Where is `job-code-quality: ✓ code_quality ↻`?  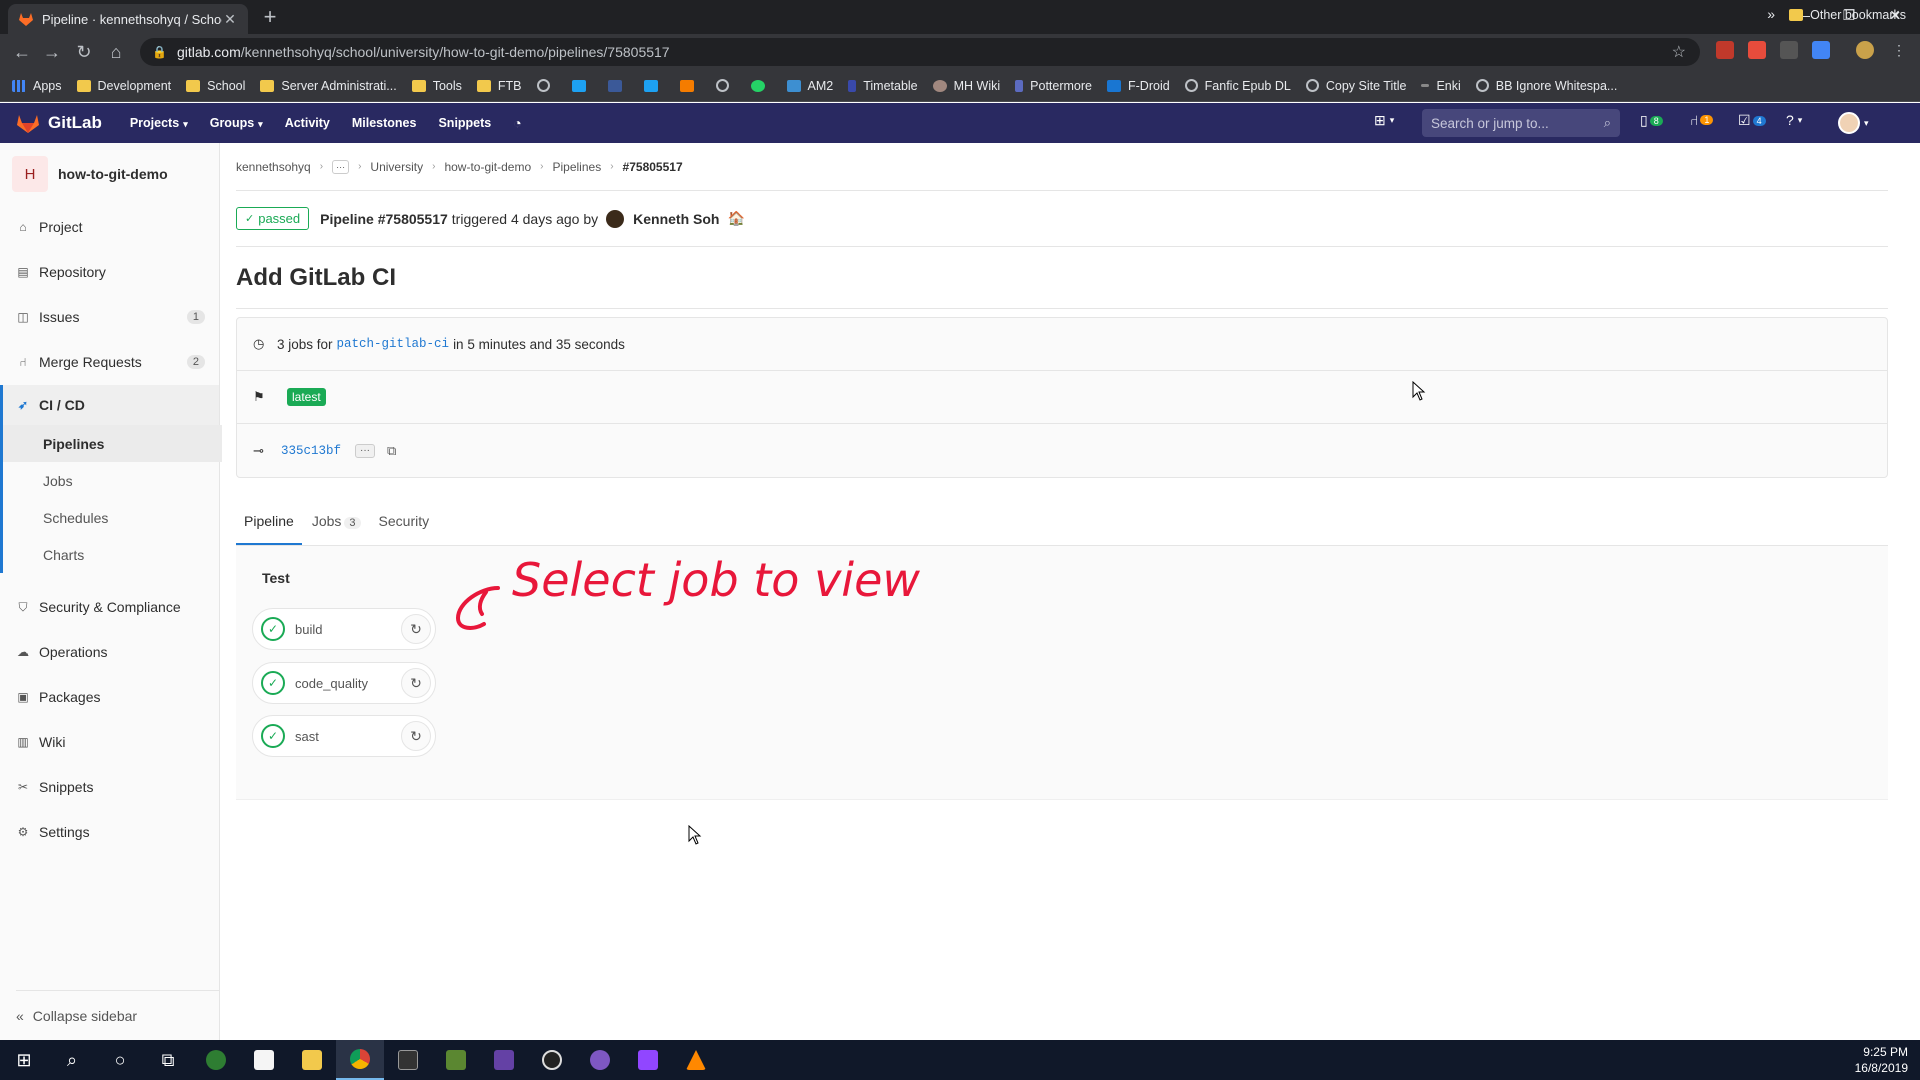
job-code-quality: ✓ code_quality ↻ is located at coordinates (344, 683).